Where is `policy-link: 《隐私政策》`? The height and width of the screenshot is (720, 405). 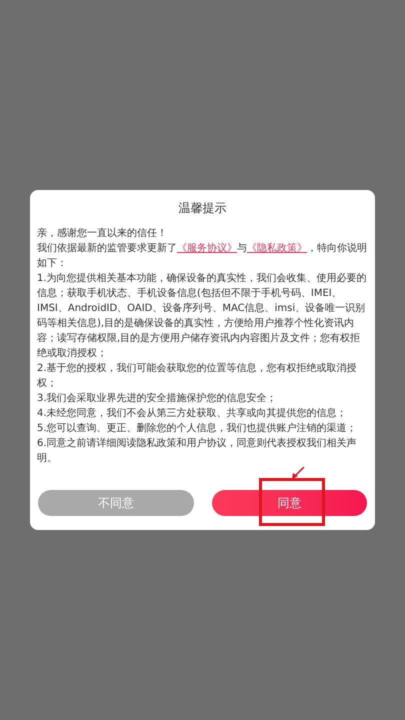 policy-link: 《隐私政策》 is located at coordinates (277, 248).